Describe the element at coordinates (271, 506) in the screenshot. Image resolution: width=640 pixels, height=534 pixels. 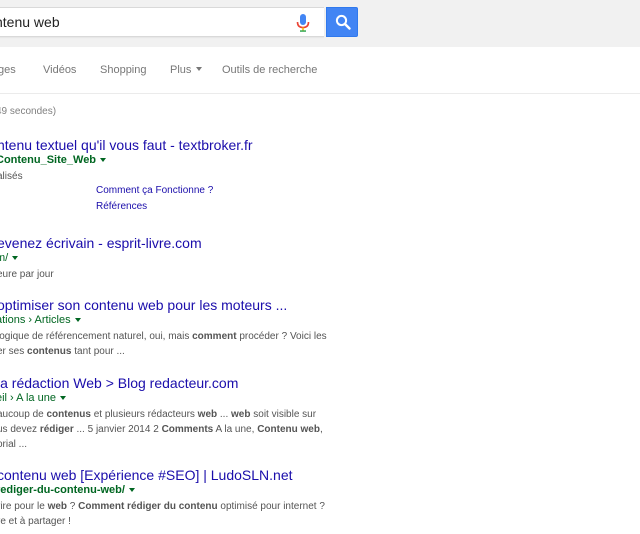
I see `snippet-text: optimisé pour internet ?` at that location.